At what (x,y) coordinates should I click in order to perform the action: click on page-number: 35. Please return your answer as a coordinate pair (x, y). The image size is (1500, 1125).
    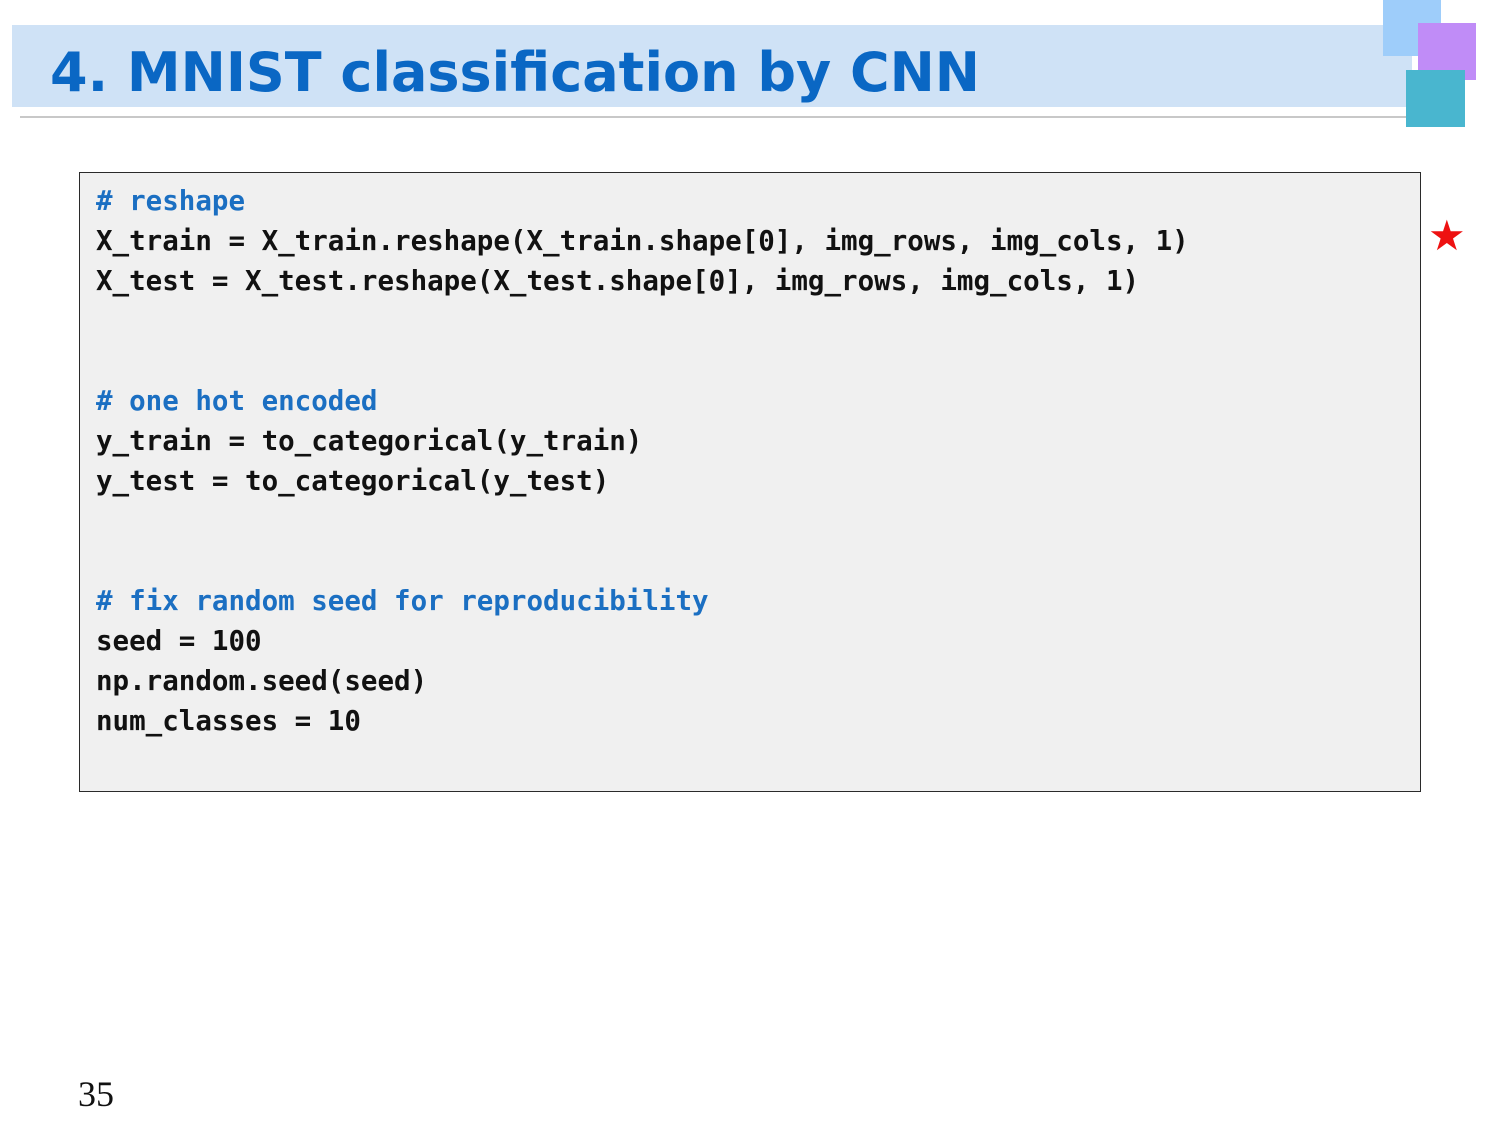
    Looking at the image, I should click on (96, 1094).